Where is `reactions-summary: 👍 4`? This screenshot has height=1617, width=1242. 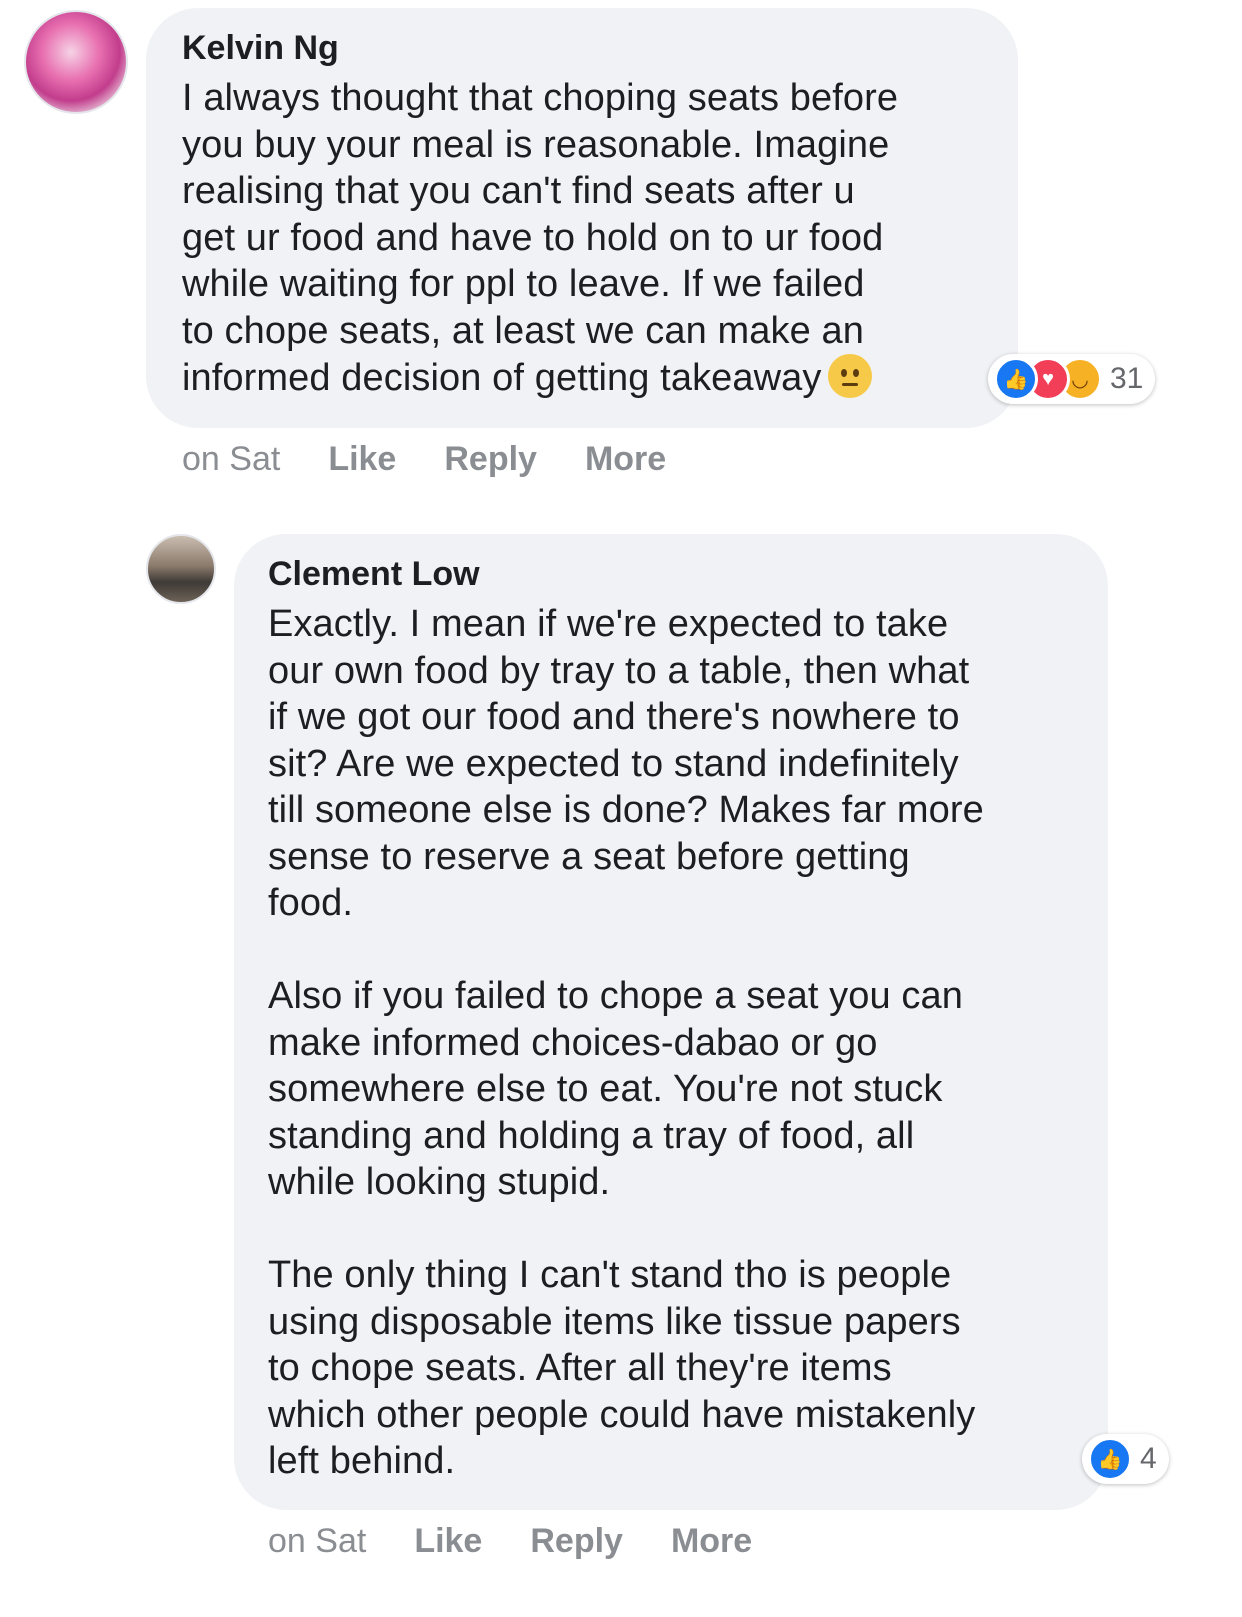 reactions-summary: 👍 4 is located at coordinates (1125, 1459).